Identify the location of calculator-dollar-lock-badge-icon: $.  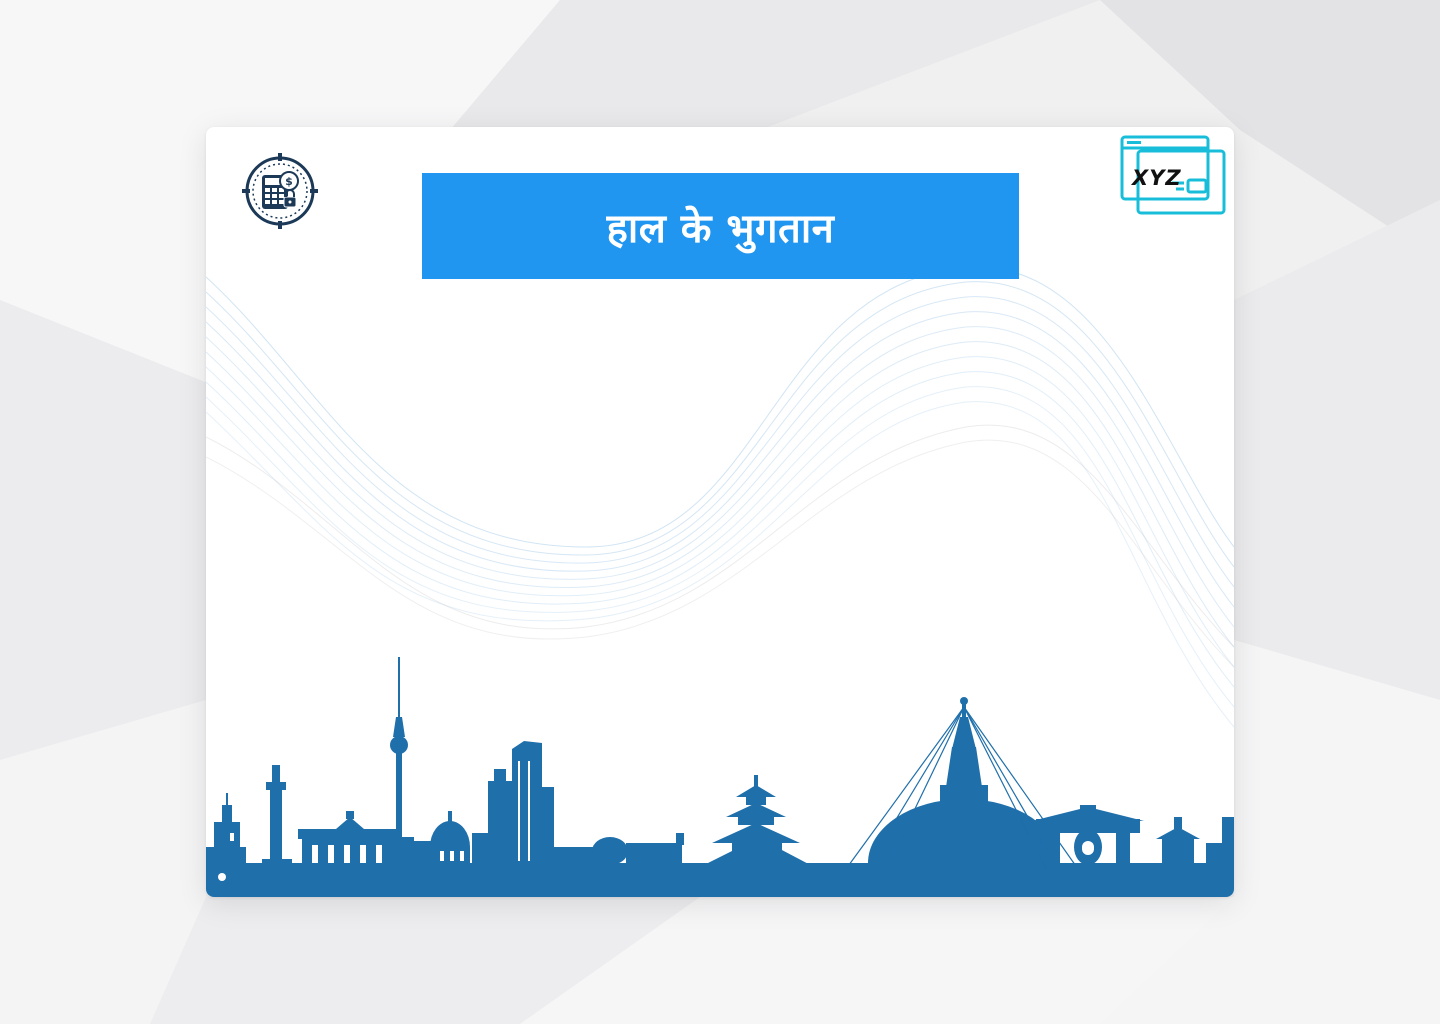
(280, 191).